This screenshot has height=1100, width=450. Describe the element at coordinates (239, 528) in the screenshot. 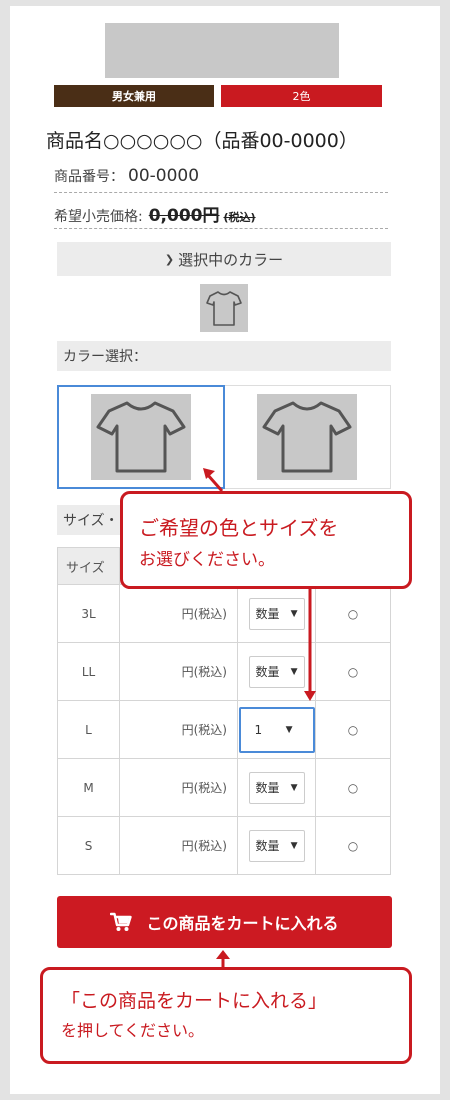

I see `callout-line-1: ご希望の色とサイズを` at that location.